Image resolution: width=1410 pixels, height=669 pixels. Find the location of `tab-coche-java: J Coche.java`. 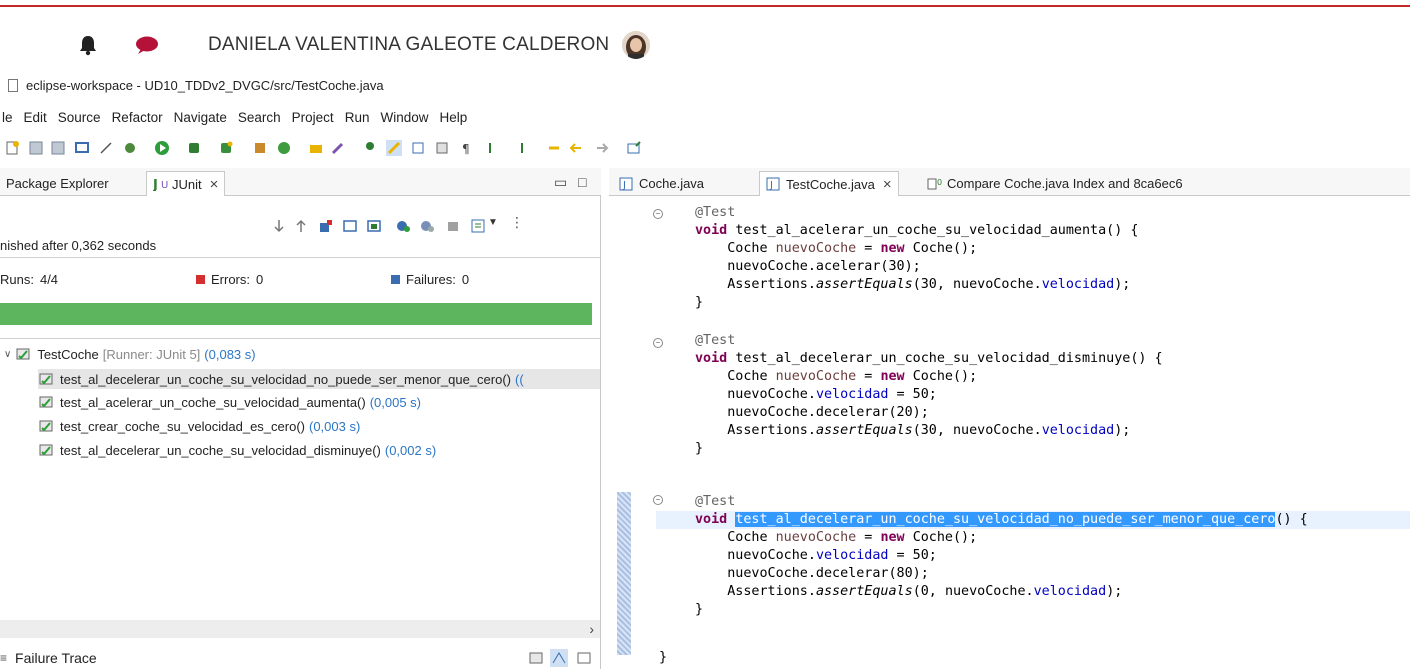

tab-coche-java: J Coche.java is located at coordinates (661, 183).